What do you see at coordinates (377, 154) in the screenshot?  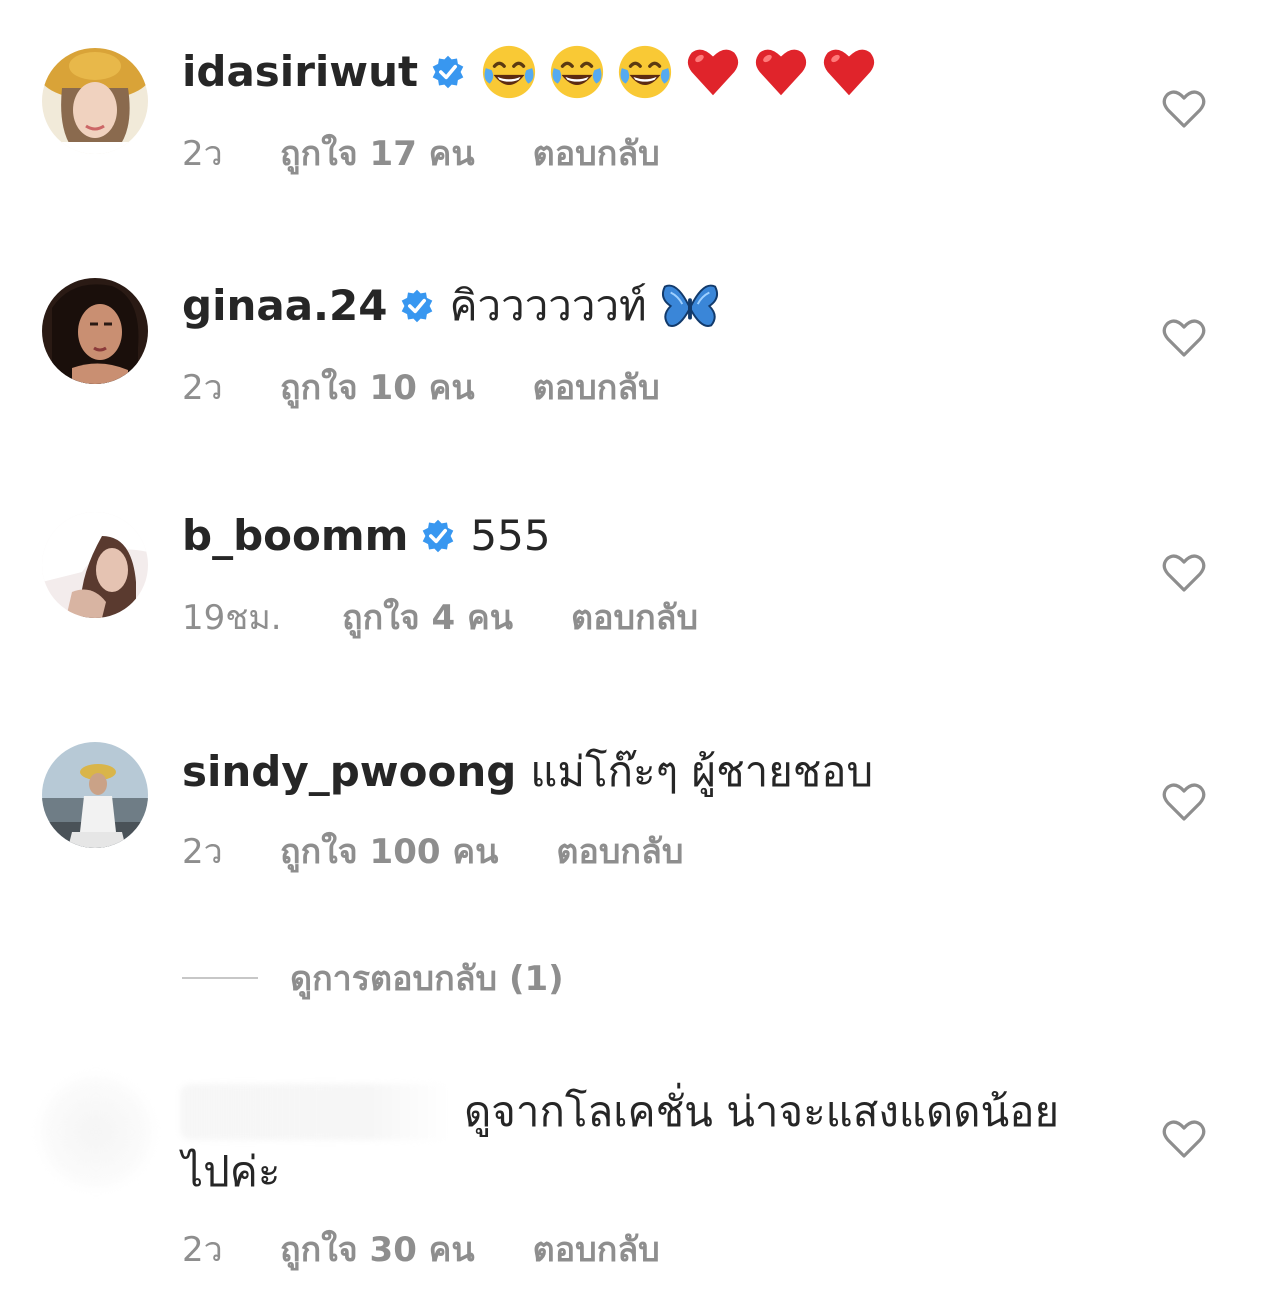 I see `likes-count: ถูกใจ 17 คน` at bounding box center [377, 154].